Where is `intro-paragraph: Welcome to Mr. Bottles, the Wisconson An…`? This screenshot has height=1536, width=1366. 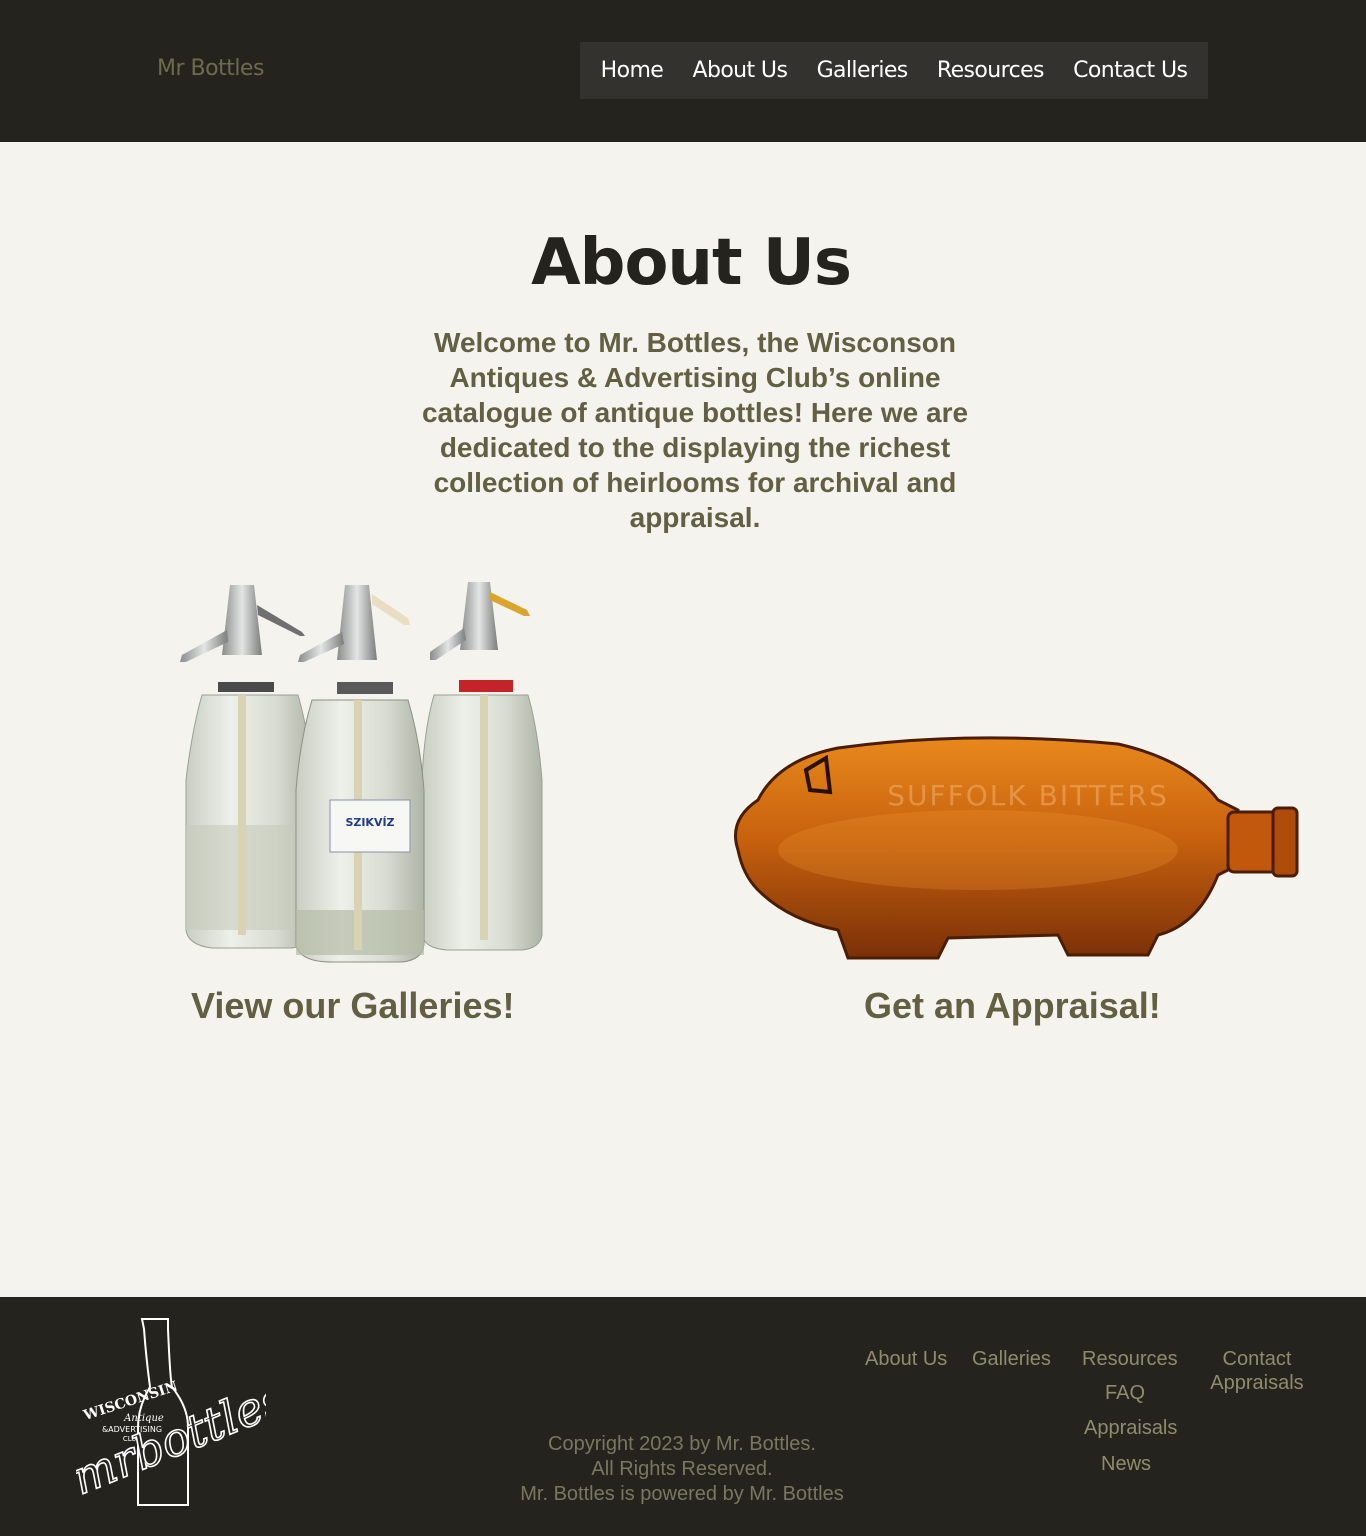
intro-paragraph: Welcome to Mr. Bottles, the Wisconson An… is located at coordinates (695, 430).